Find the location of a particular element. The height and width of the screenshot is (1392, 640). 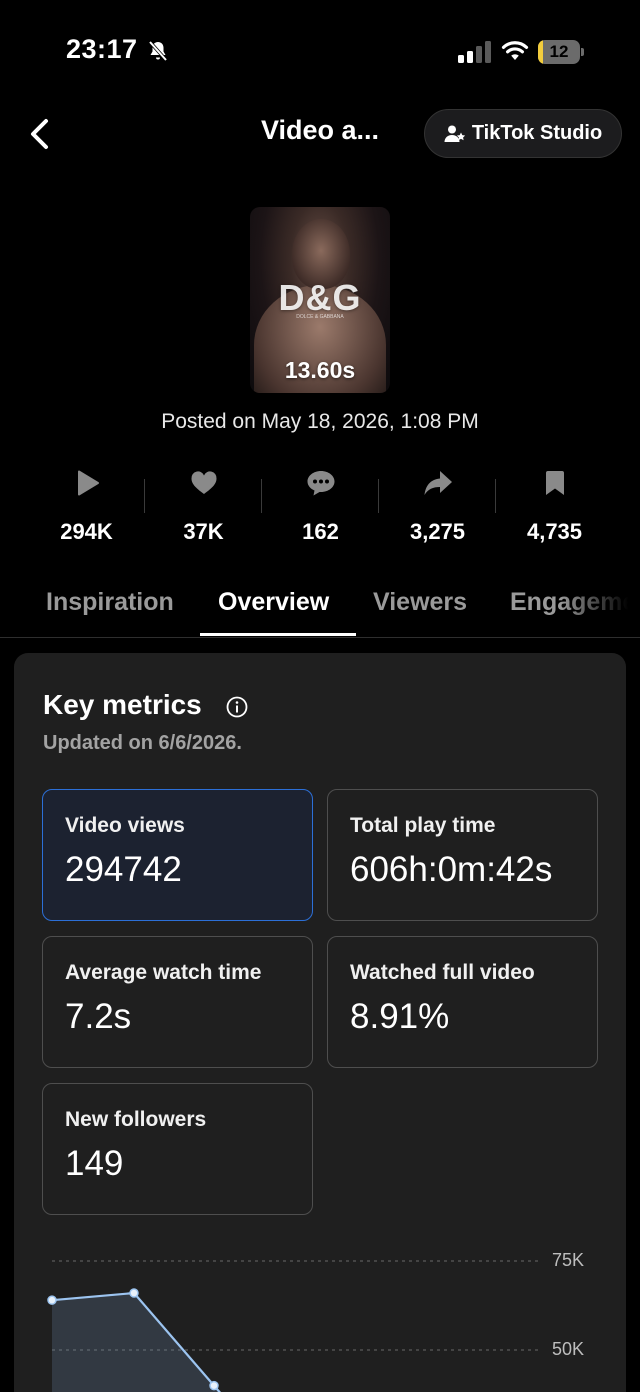

analytics-tabs: Inspiration Overview Viewers Engagement is located at coordinates (320, 608).